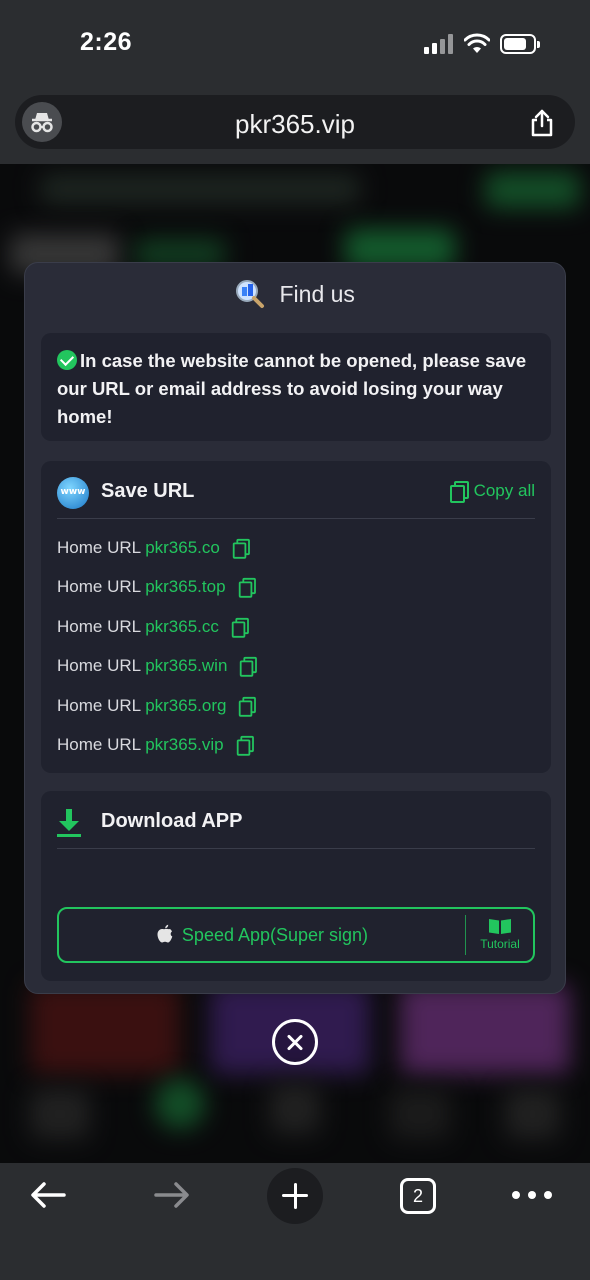 This screenshot has height=1280, width=590. I want to click on apple-icon, so click(165, 933).